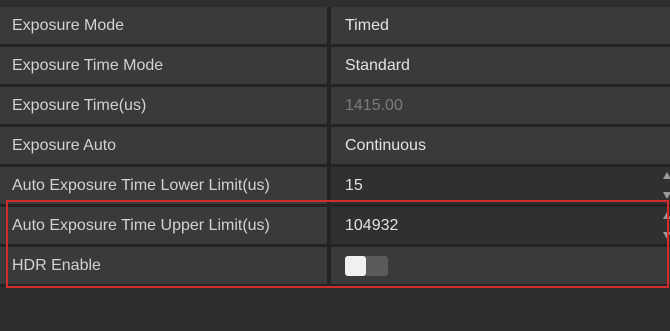 The width and height of the screenshot is (670, 331). What do you see at coordinates (163, 105) in the screenshot?
I see `property-label: Exposure Time(us)` at bounding box center [163, 105].